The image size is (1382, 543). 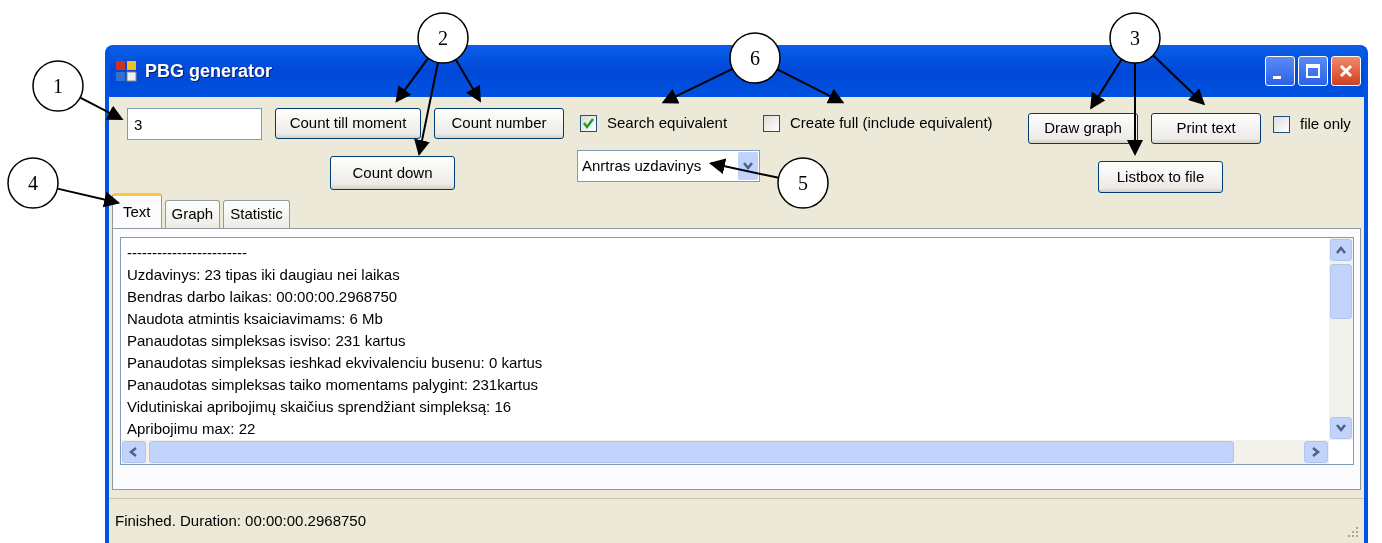 I want to click on dropdown: Anrtras uzdavinys, so click(x=668, y=166).